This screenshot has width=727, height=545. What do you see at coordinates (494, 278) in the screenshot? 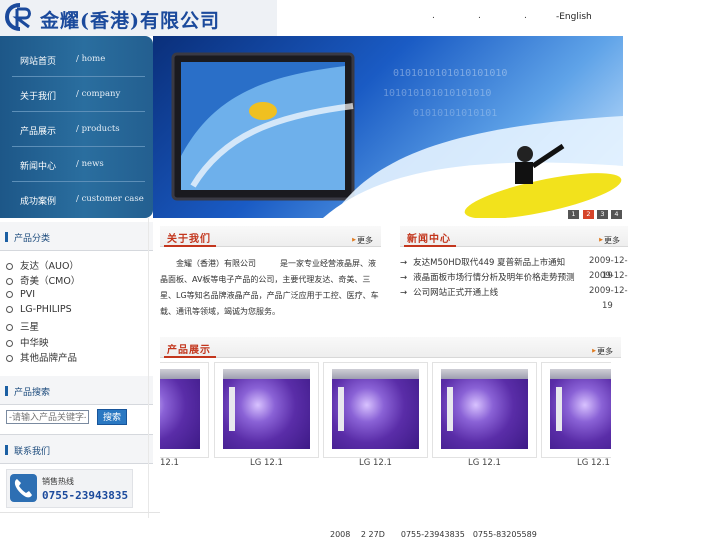
I see `news-item-title: 液晶面板市场行情分析及明年价格走势预测` at bounding box center [494, 278].